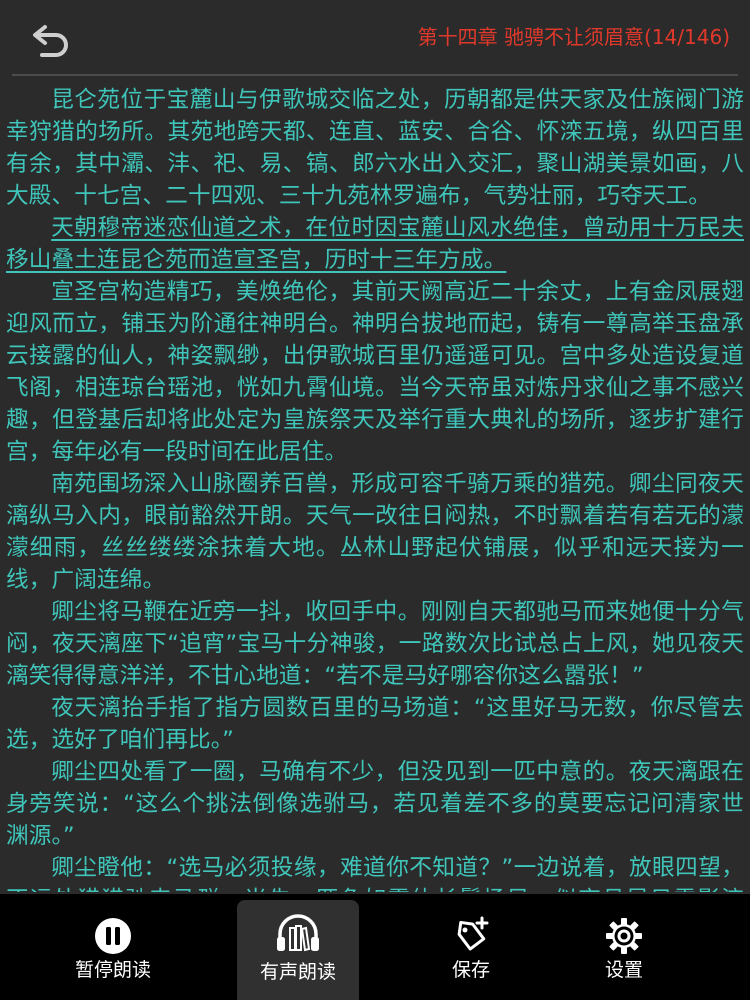 This screenshot has height=1000, width=750. I want to click on save-button: 保存, so click(471, 947).